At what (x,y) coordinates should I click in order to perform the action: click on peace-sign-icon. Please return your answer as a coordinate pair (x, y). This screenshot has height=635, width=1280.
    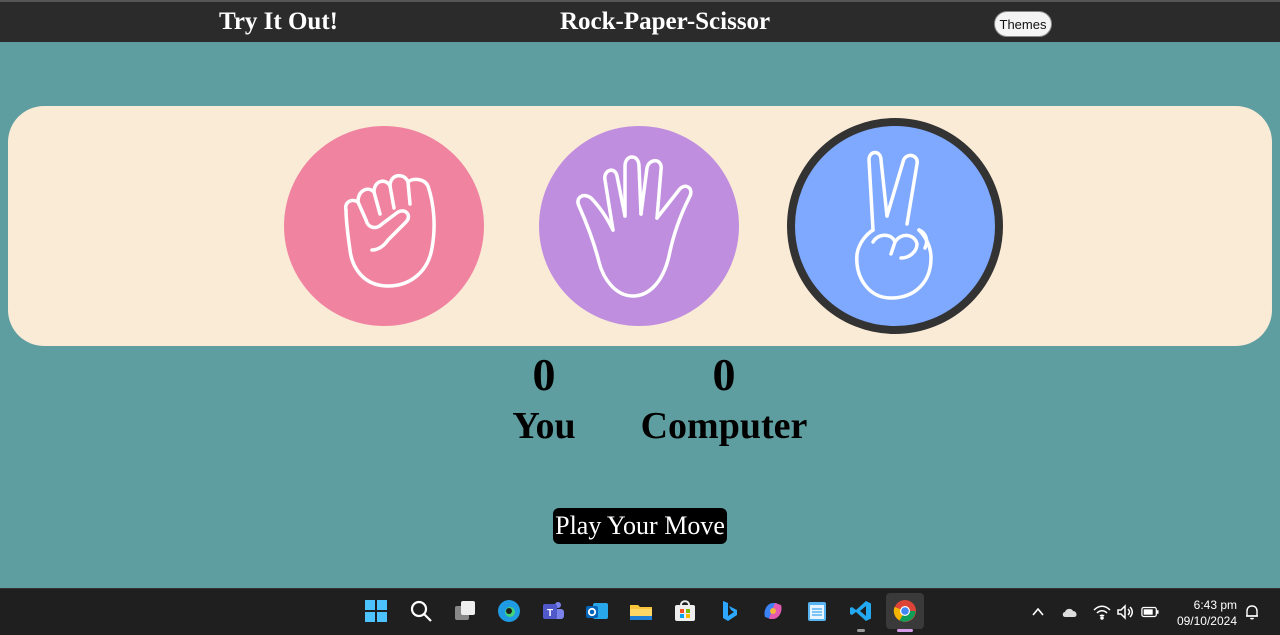
    Looking at the image, I should click on (894, 225).